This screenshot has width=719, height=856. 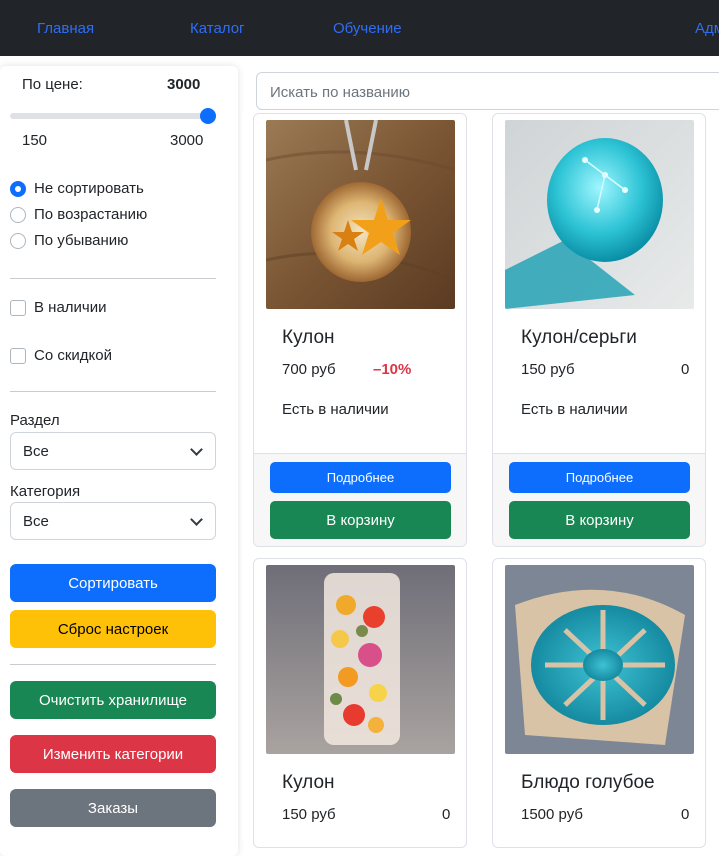 What do you see at coordinates (487, 91) in the screenshot?
I see `search-input: Искать по названию` at bounding box center [487, 91].